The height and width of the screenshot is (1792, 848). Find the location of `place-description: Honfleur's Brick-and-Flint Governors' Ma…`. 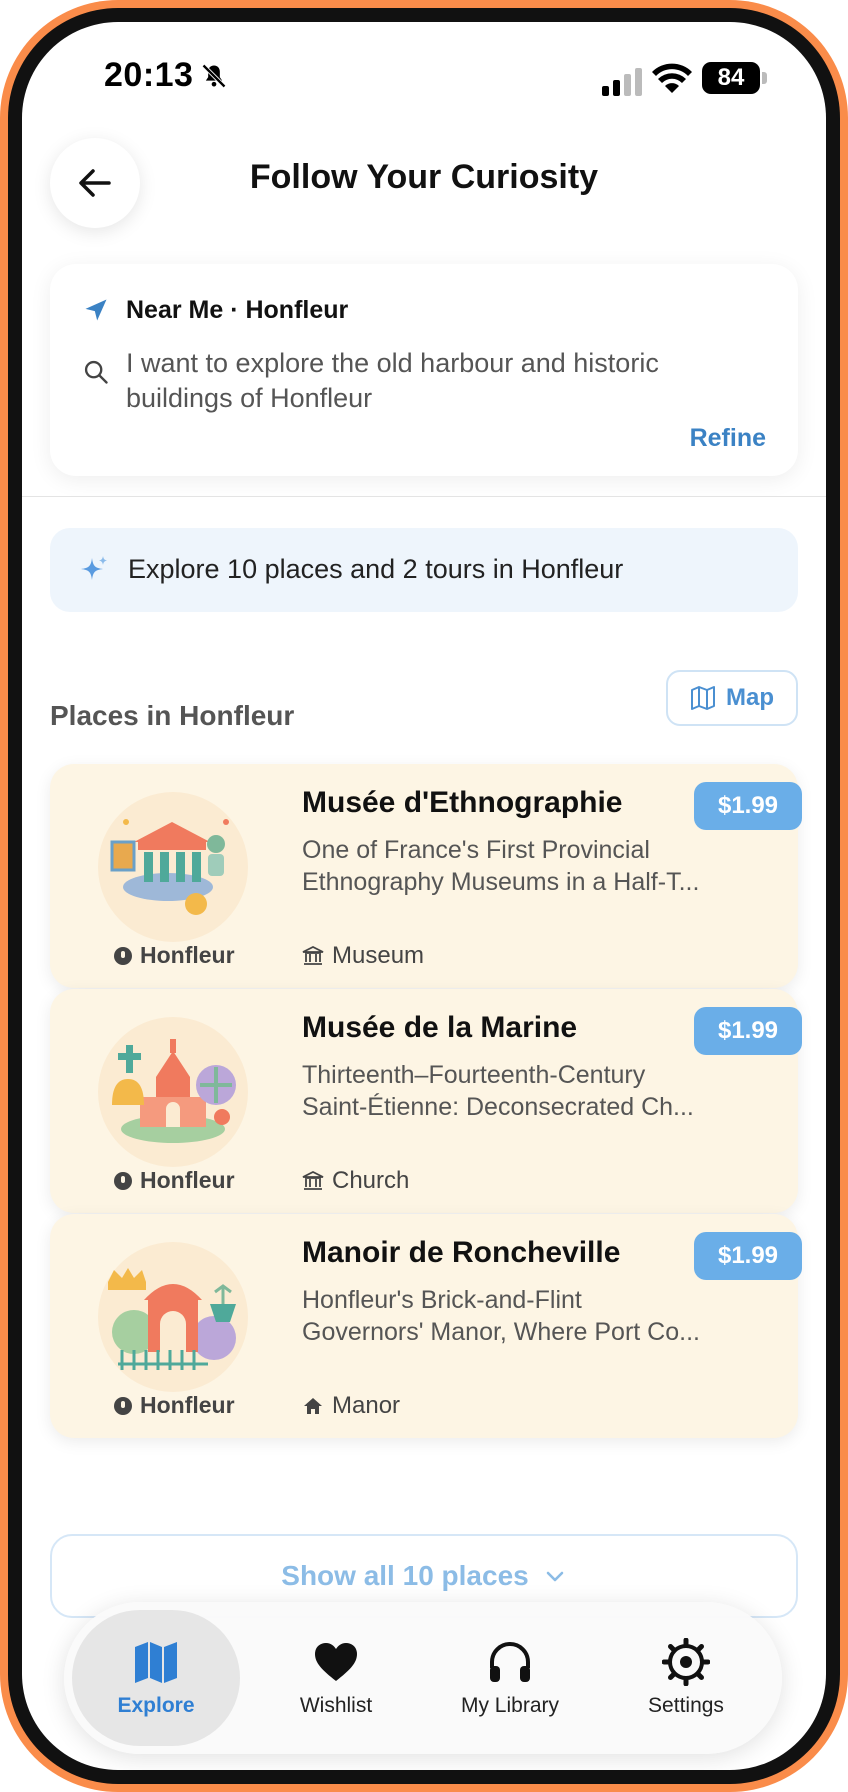

place-description: Honfleur's Brick-and-Flint Governors' Ma… is located at coordinates (520, 1316).